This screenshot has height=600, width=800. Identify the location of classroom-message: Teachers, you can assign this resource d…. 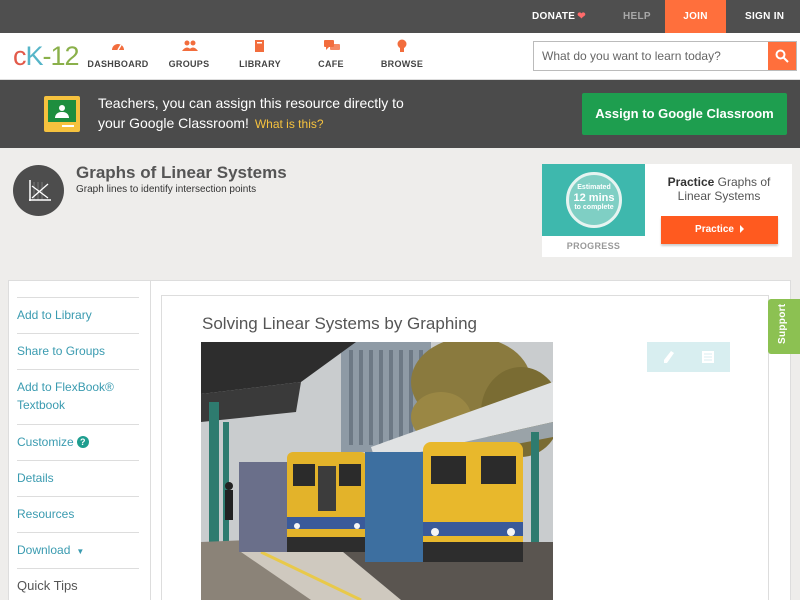
(318, 113).